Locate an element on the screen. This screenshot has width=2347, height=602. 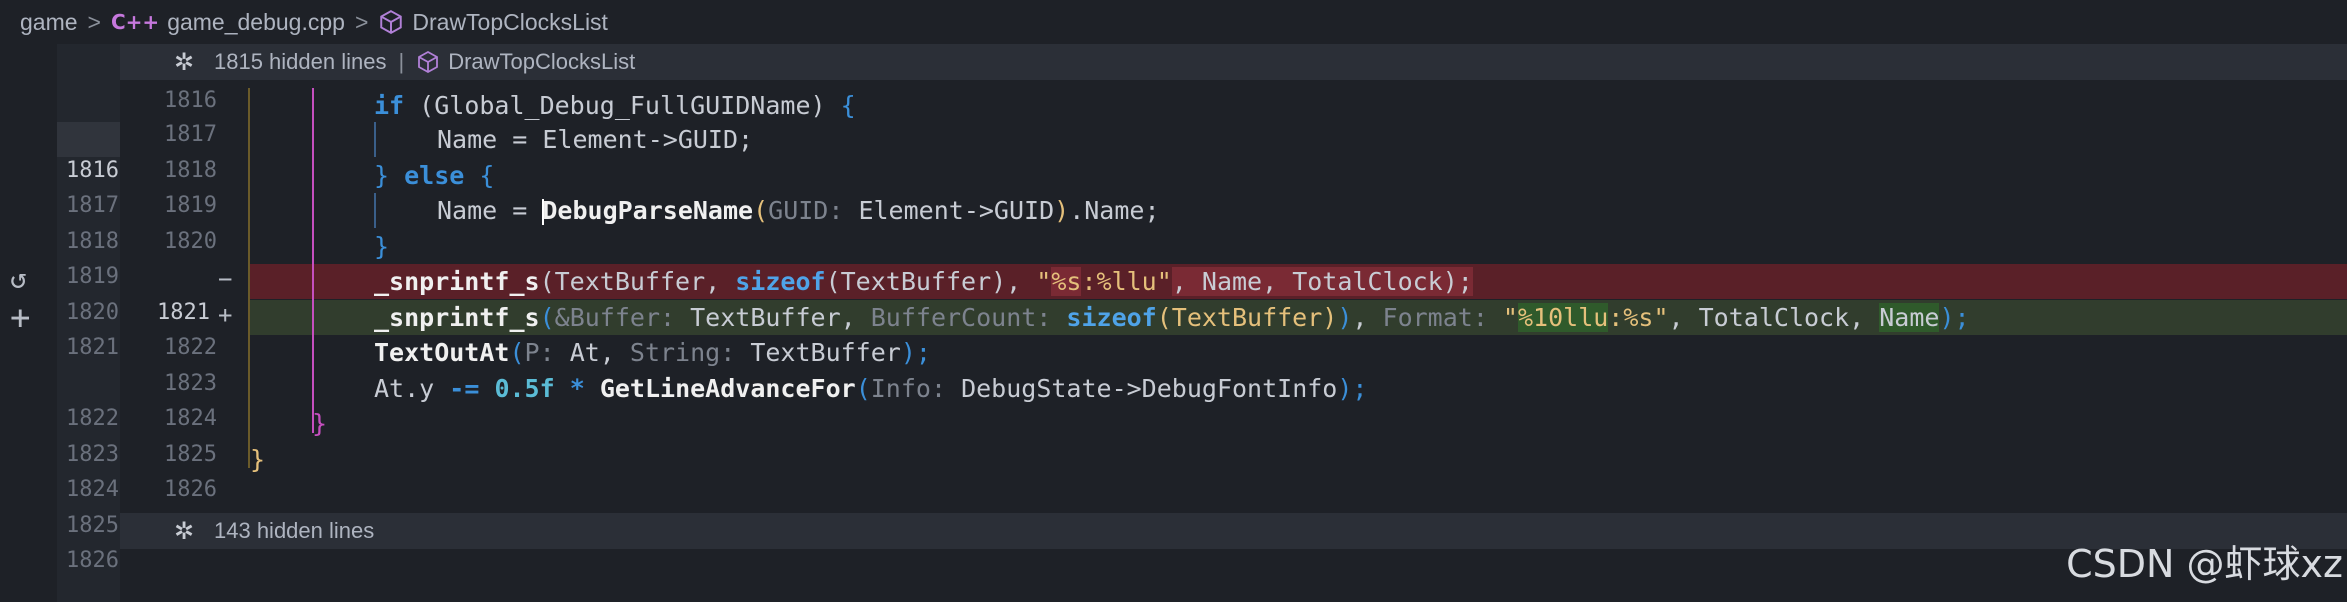
hidden-lines-band-top: ✲ 1815 hidden lines | DrawTopClocksList is located at coordinates (1233, 62).